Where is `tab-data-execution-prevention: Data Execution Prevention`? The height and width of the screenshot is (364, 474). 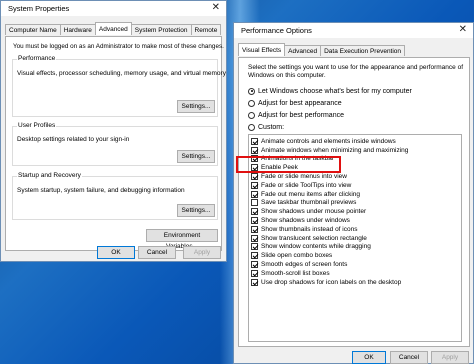 tab-data-execution-prevention: Data Execution Prevention is located at coordinates (363, 50).